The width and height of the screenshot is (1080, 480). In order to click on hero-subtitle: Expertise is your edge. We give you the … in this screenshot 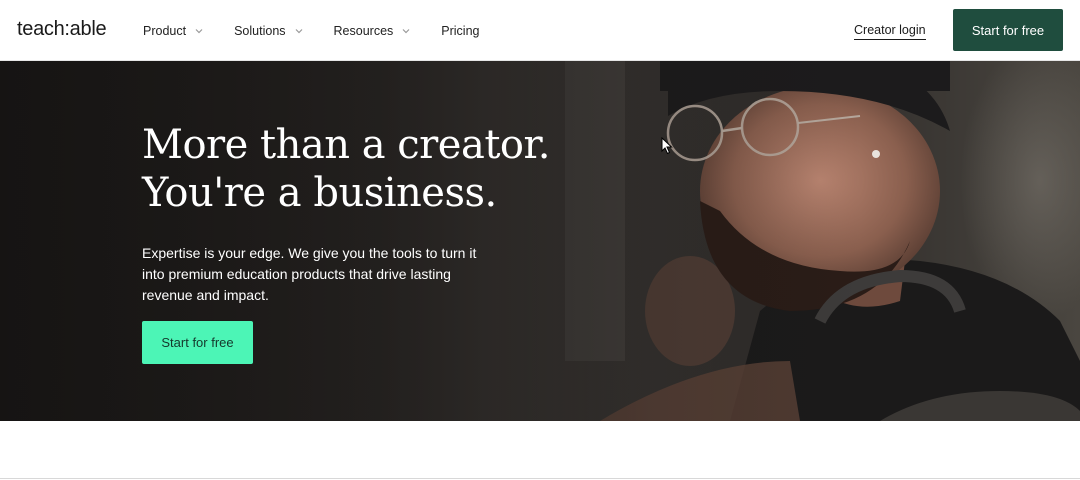, I will do `click(309, 274)`.